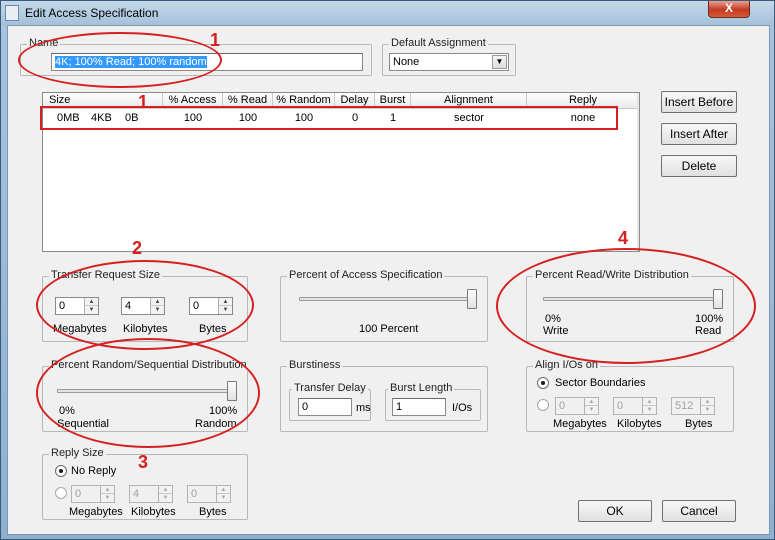 This screenshot has height=540, width=775. Describe the element at coordinates (553, 319) in the screenshot. I see `read-write-left-pct: 0%` at that location.